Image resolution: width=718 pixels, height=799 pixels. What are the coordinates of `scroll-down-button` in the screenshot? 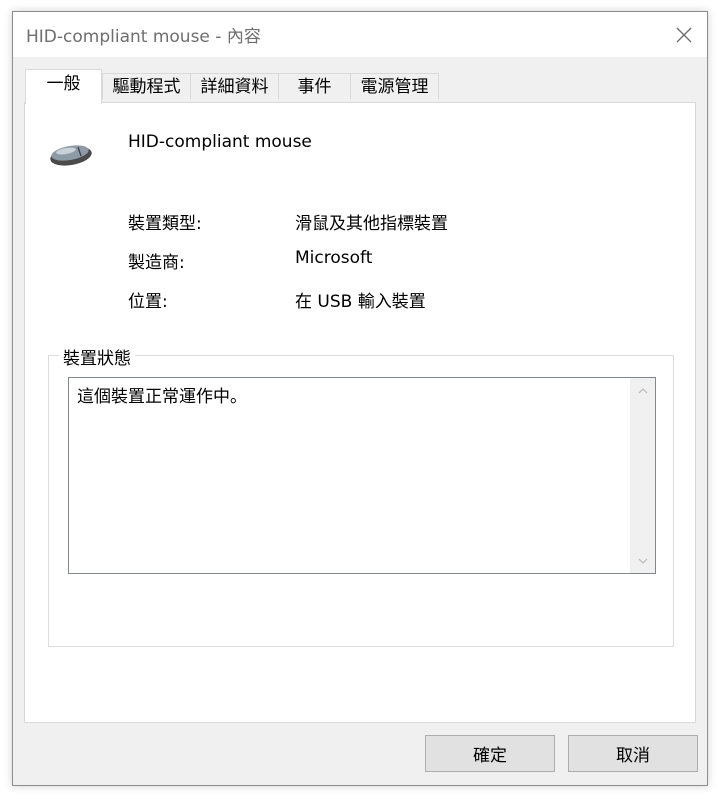 It's located at (642, 560).